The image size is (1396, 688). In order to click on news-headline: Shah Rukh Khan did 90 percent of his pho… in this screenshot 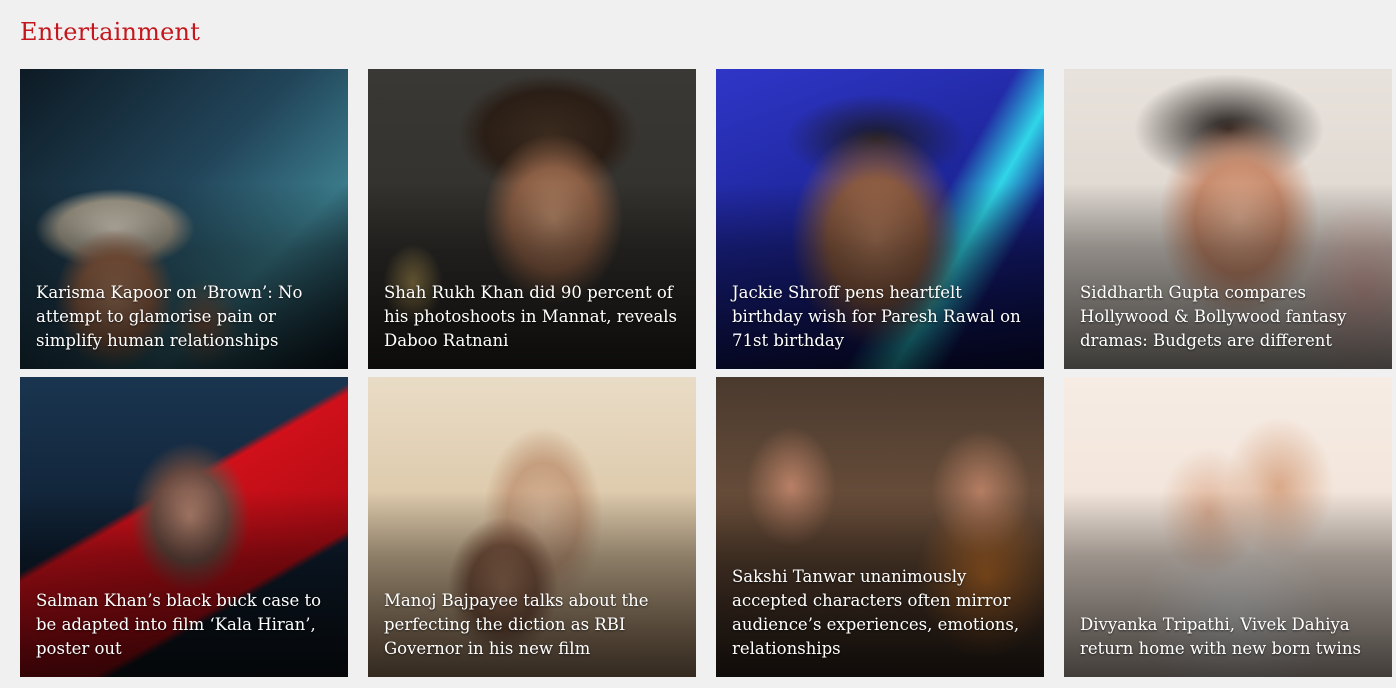, I will do `click(533, 317)`.